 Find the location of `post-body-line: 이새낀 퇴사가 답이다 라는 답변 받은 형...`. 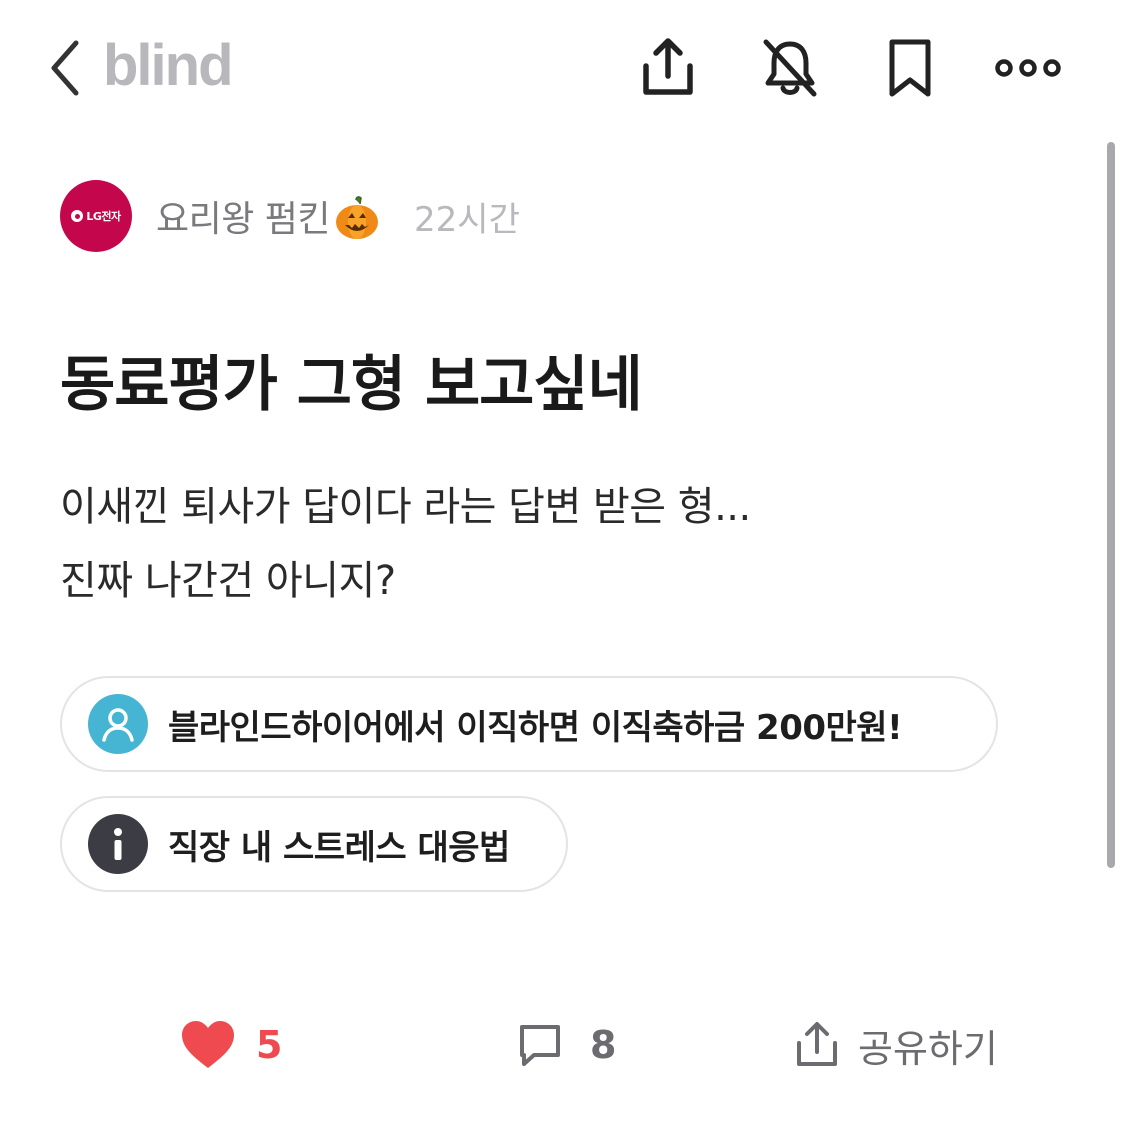

post-body-line: 이새낀 퇴사가 답이다 라는 답변 받은 형... is located at coordinates (405, 507).